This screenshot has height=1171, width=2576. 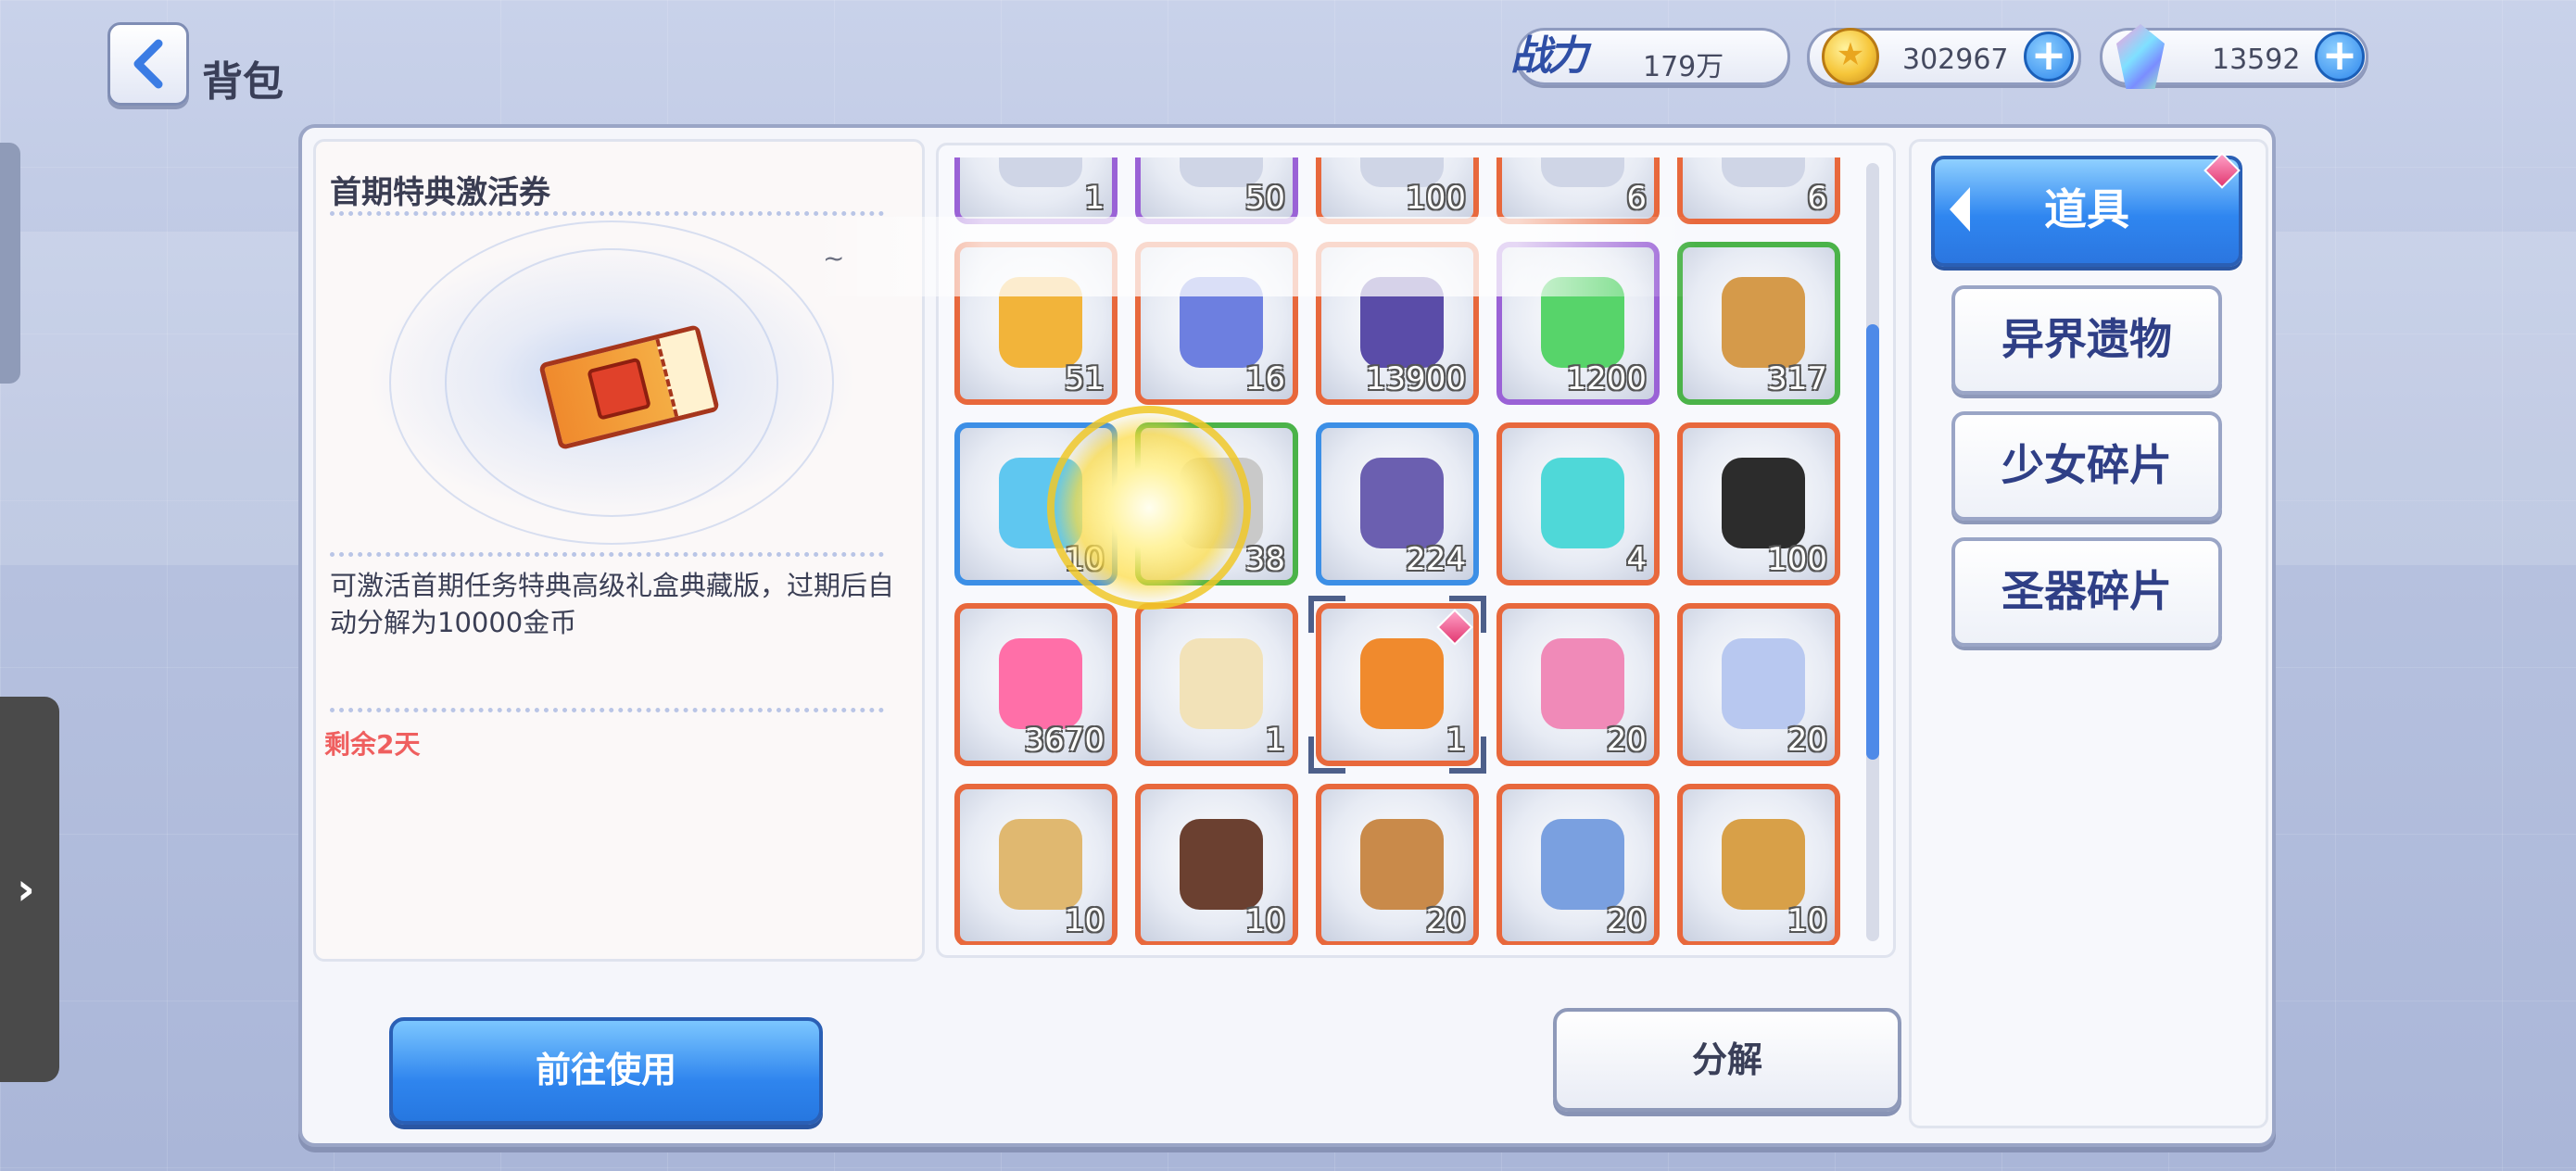 What do you see at coordinates (1415, 379) in the screenshot?
I see `item-count: 13900` at bounding box center [1415, 379].